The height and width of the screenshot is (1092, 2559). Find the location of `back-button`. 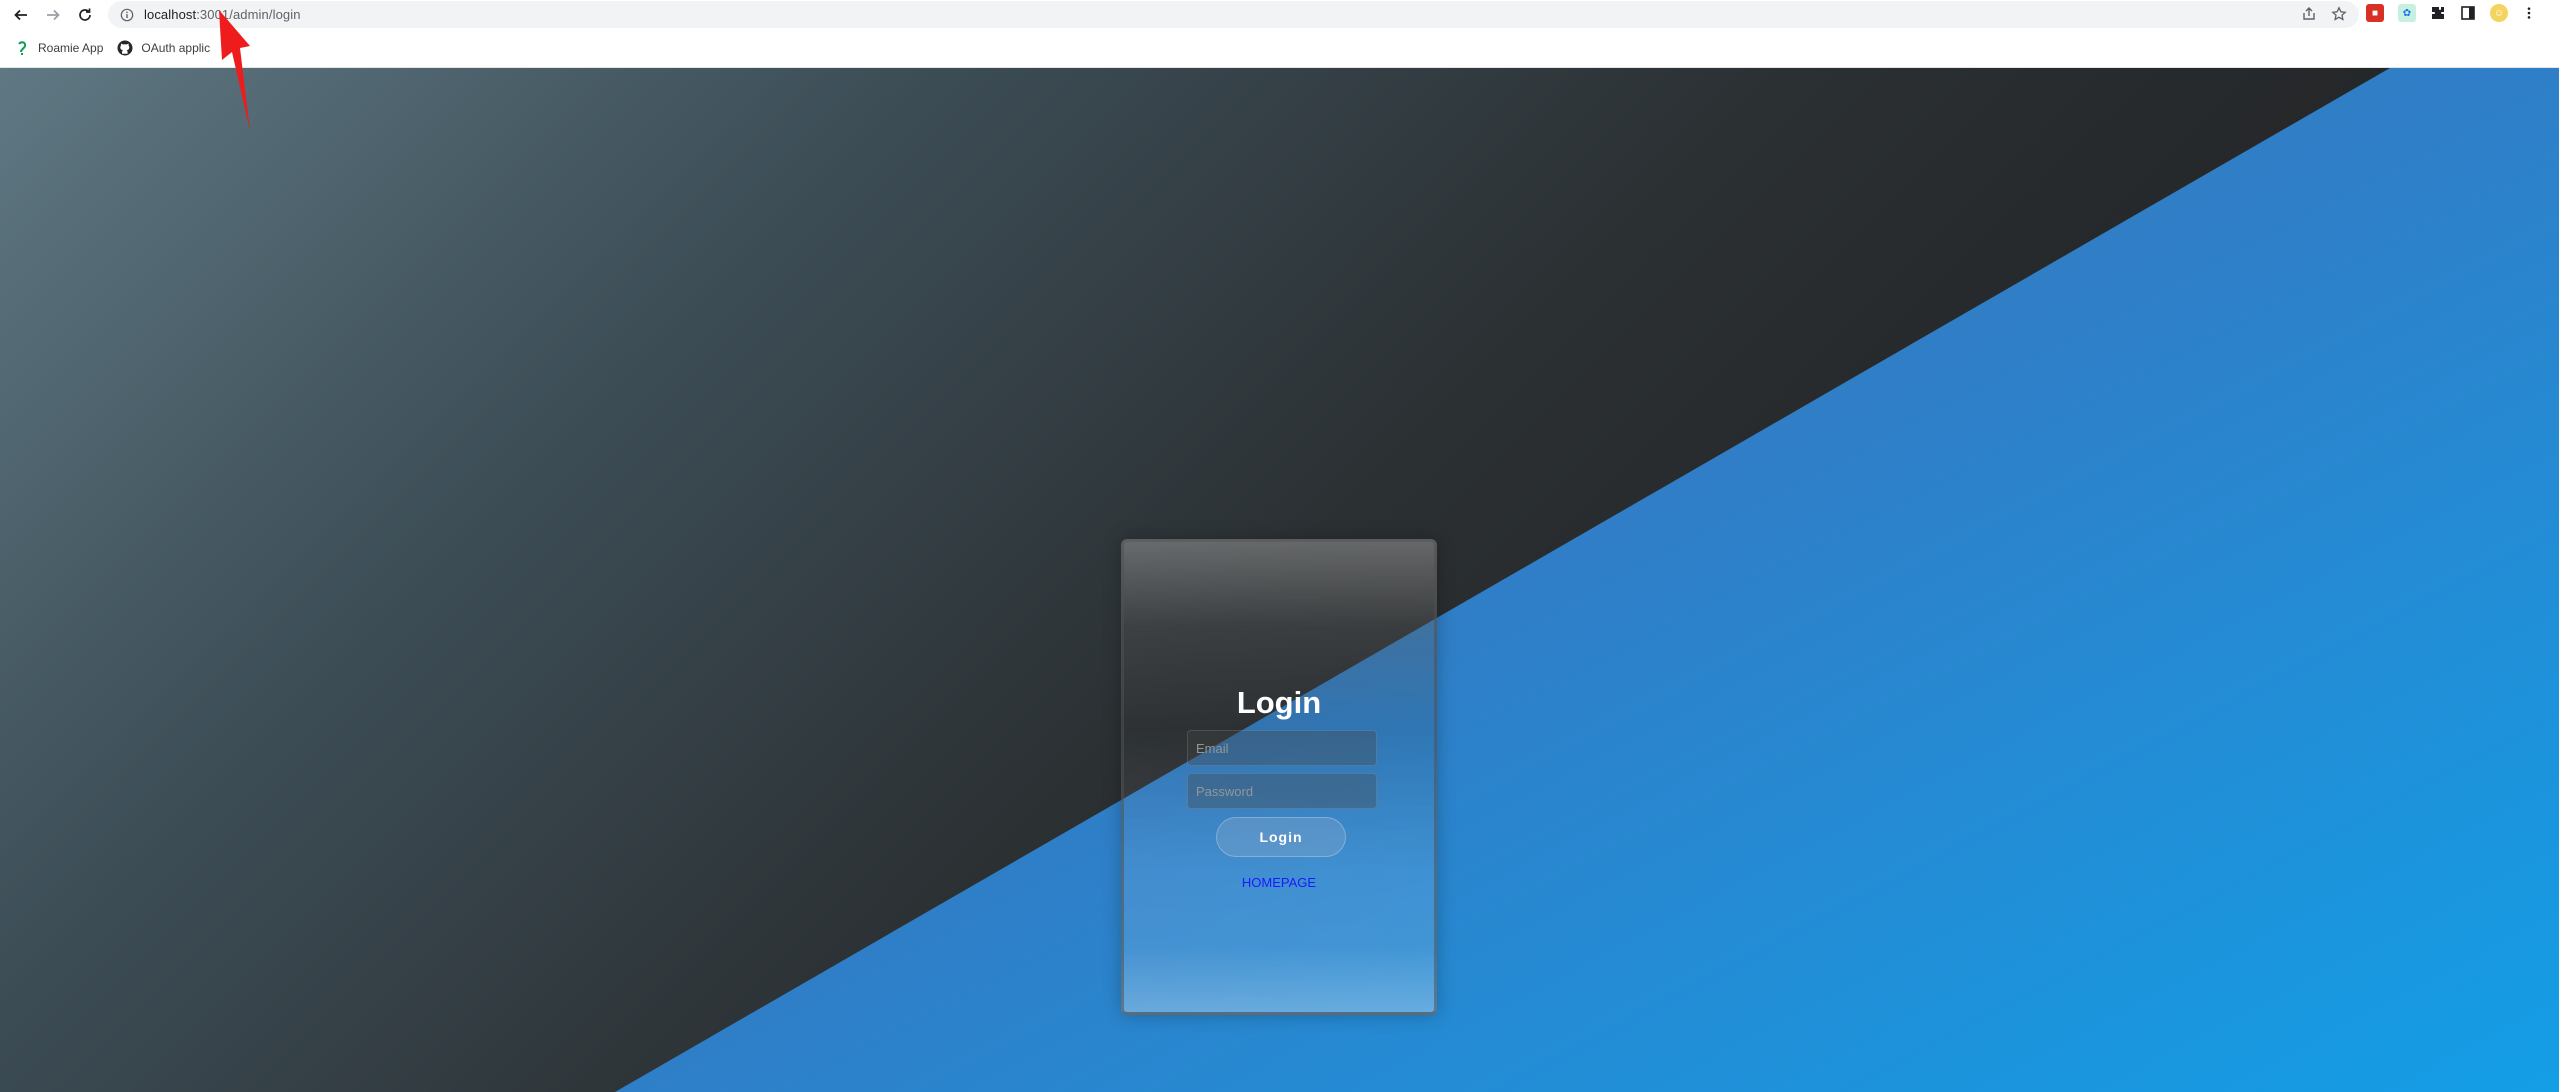

back-button is located at coordinates (21, 15).